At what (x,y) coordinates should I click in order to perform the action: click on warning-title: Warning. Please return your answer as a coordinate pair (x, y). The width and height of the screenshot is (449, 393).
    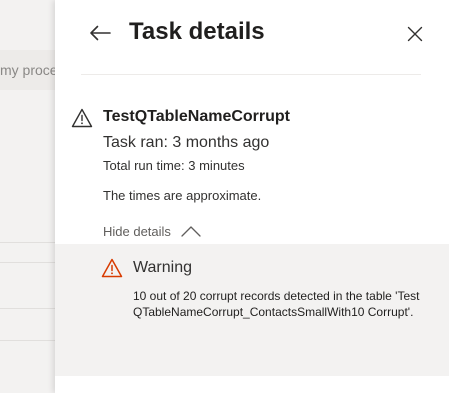
    Looking at the image, I should click on (162, 267).